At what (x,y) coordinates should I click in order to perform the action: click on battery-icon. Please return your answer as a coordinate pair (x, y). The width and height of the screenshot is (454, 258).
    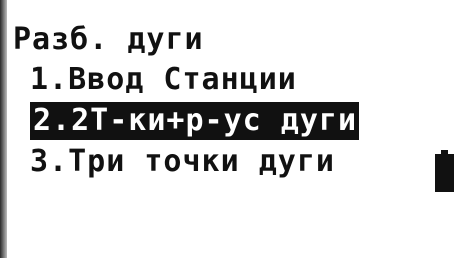
    Looking at the image, I should click on (444, 171).